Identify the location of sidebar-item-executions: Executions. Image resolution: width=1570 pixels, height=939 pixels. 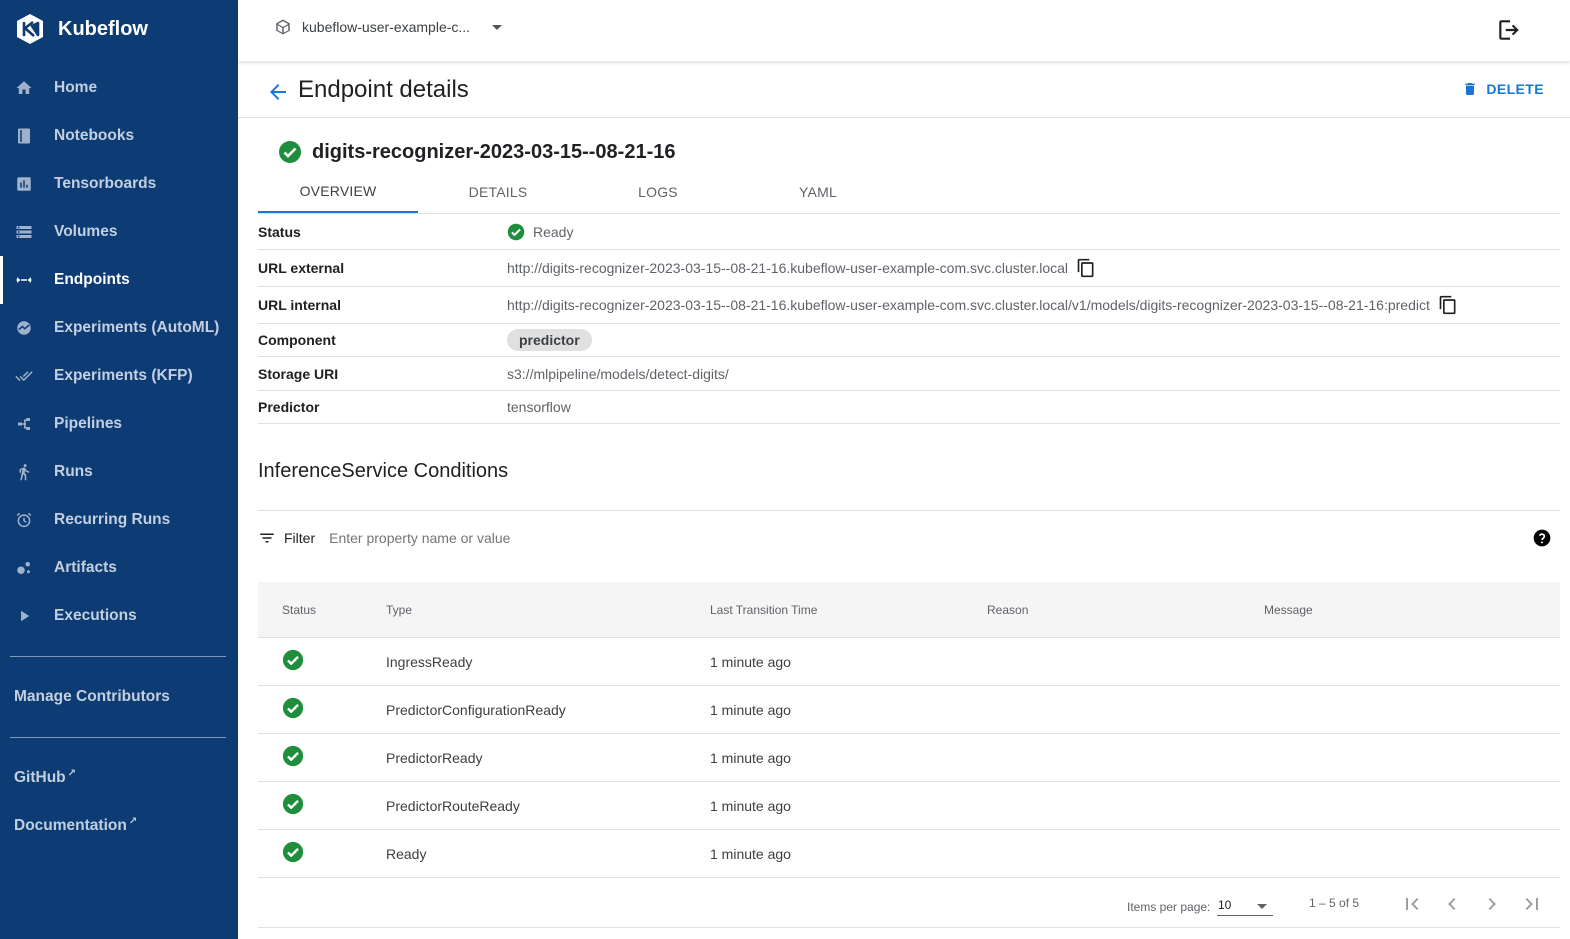
(119, 616).